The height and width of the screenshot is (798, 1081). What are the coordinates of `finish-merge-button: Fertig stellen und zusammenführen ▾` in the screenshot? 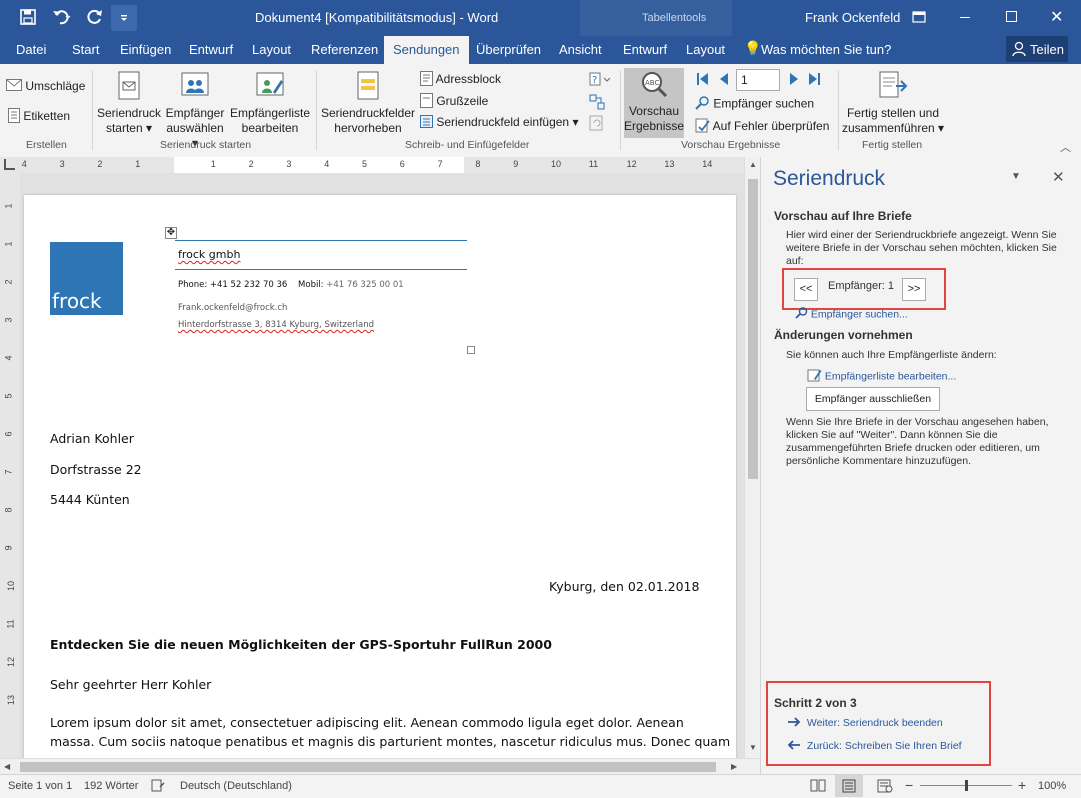 It's located at (893, 103).